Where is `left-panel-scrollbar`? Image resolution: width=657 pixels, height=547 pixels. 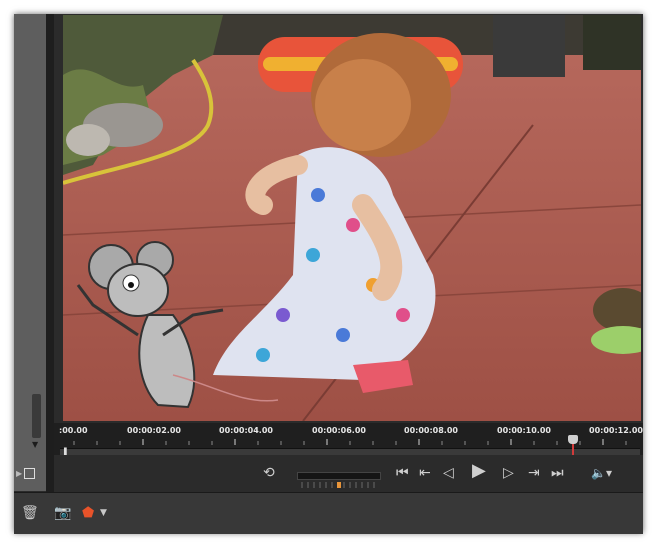 left-panel-scrollbar is located at coordinates (36, 416).